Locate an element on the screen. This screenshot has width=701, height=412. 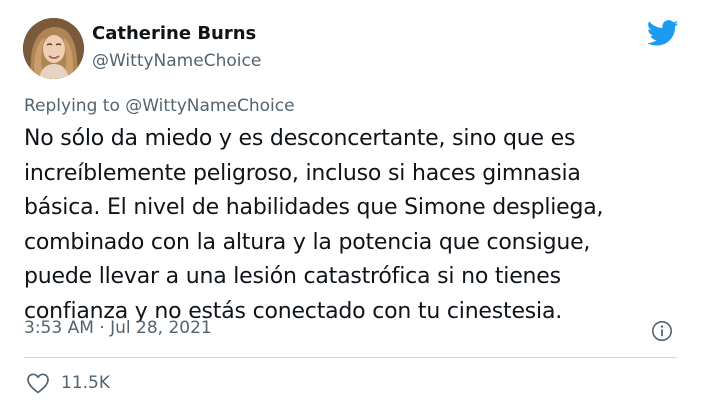
like-button: 11.5K is located at coordinates (68, 383).